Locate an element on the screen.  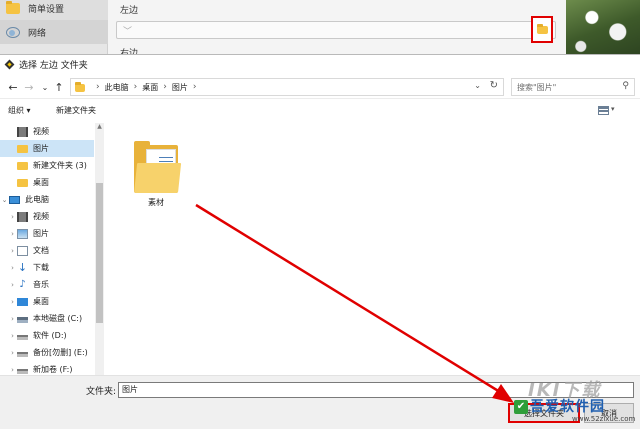
file-name: 素材 is located at coordinates (156, 202).